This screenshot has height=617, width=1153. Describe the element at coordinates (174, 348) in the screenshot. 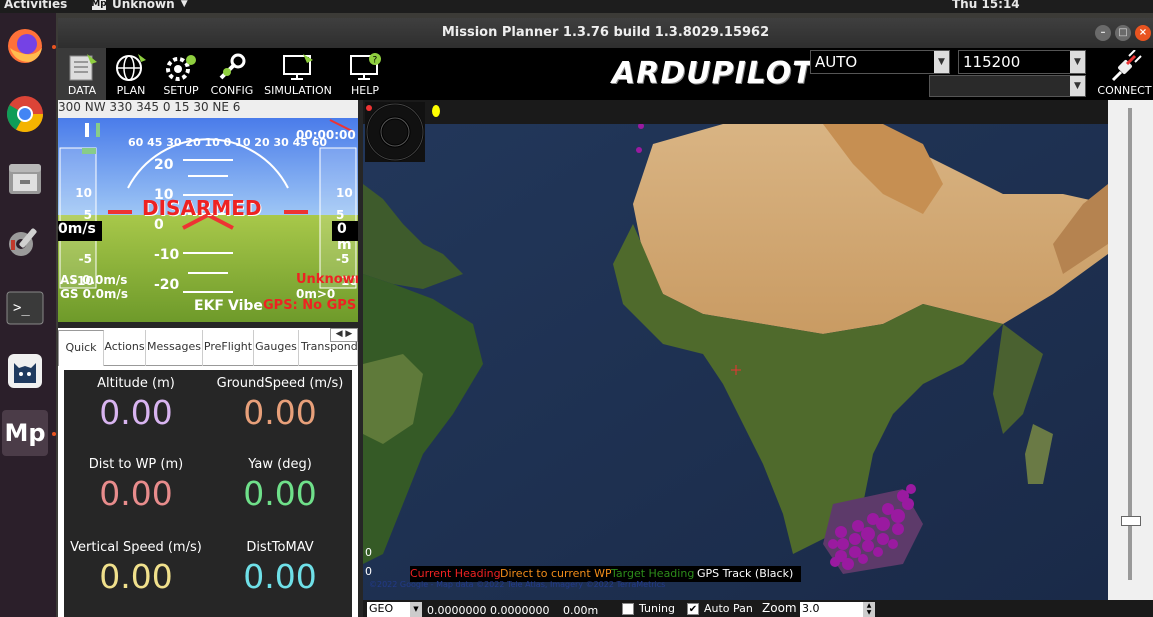

I see `tab-messages: Messages` at that location.